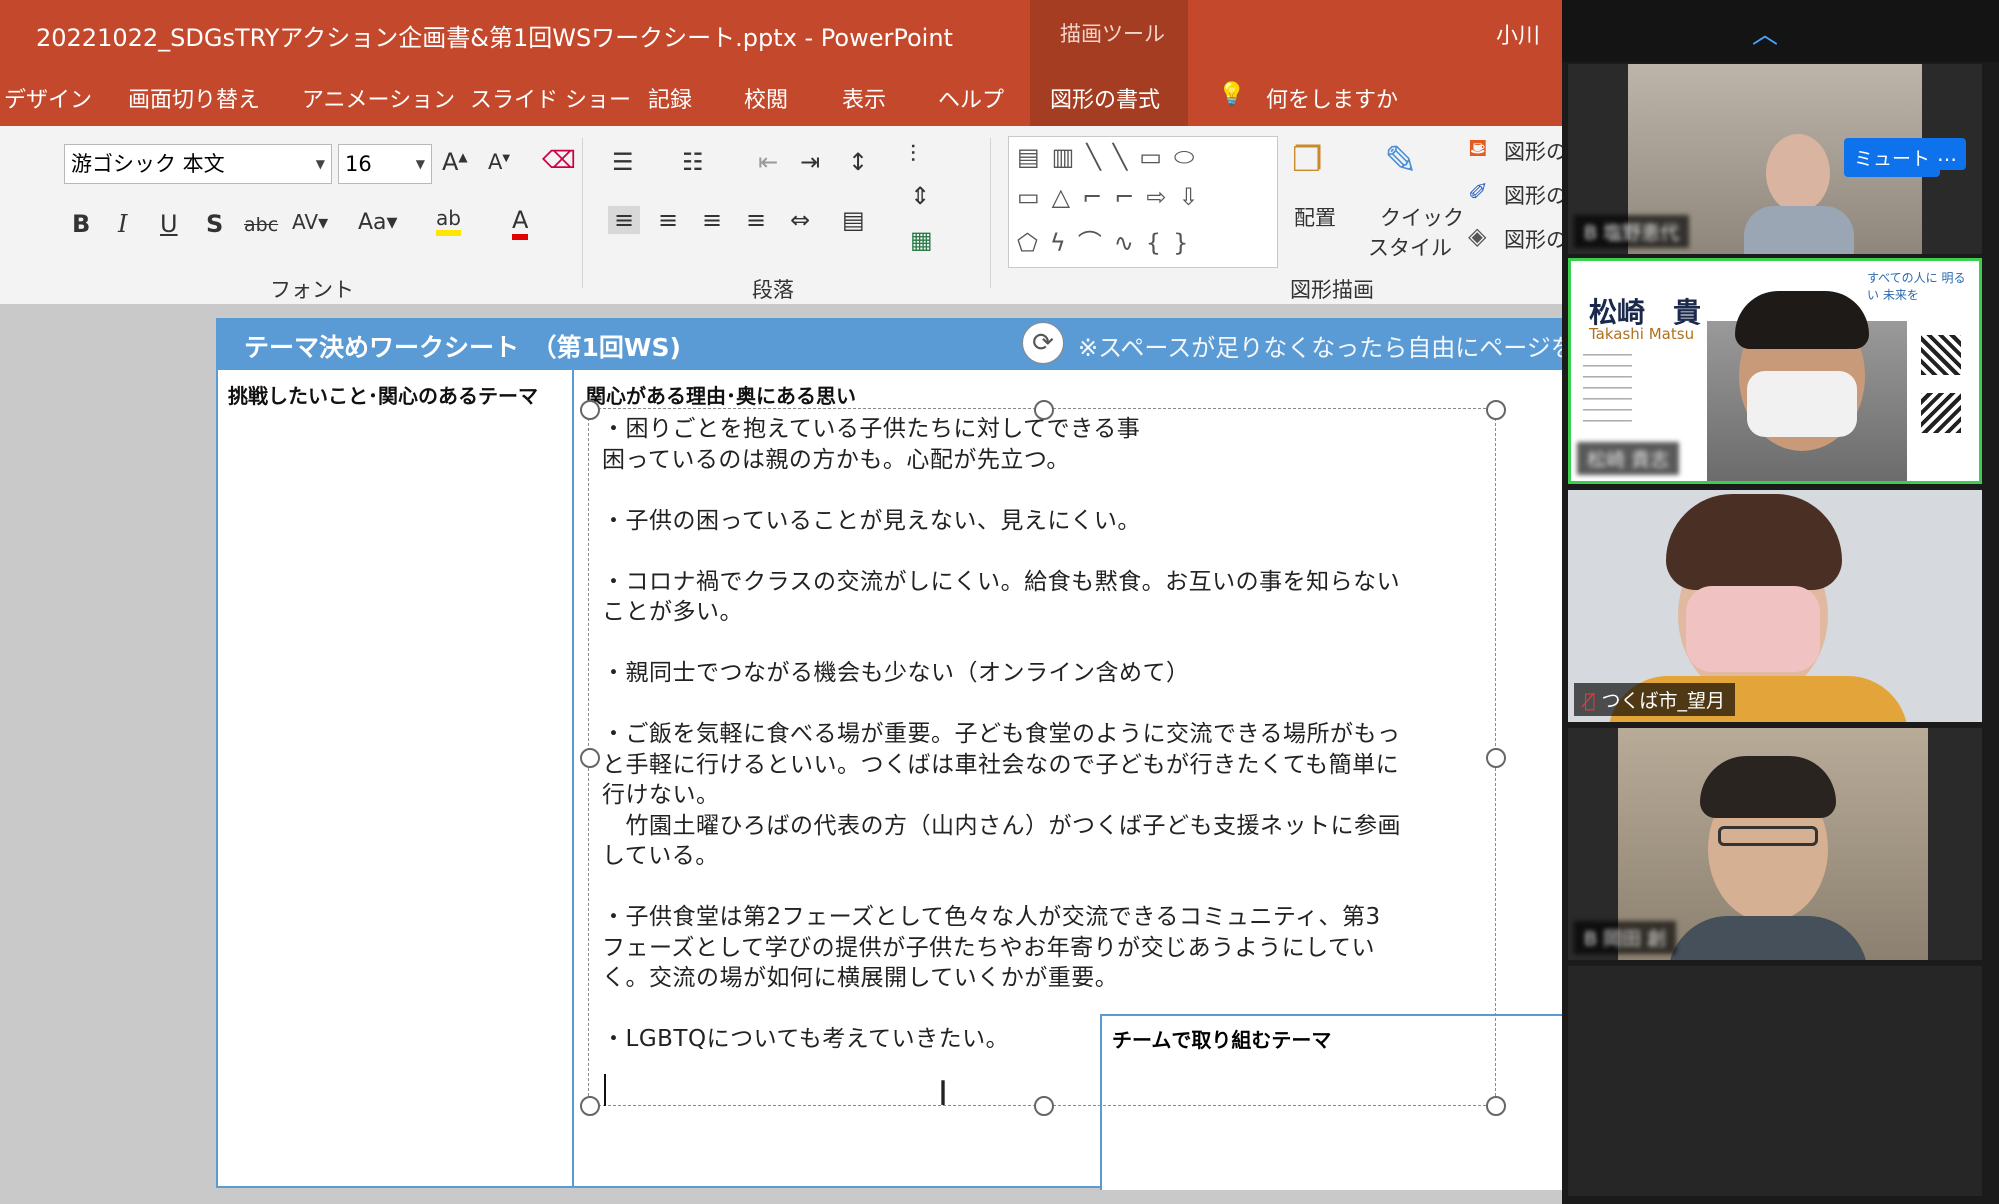 This screenshot has width=1999, height=1204. What do you see at coordinates (1496, 410) in the screenshot?
I see `resize-handle-top-right` at bounding box center [1496, 410].